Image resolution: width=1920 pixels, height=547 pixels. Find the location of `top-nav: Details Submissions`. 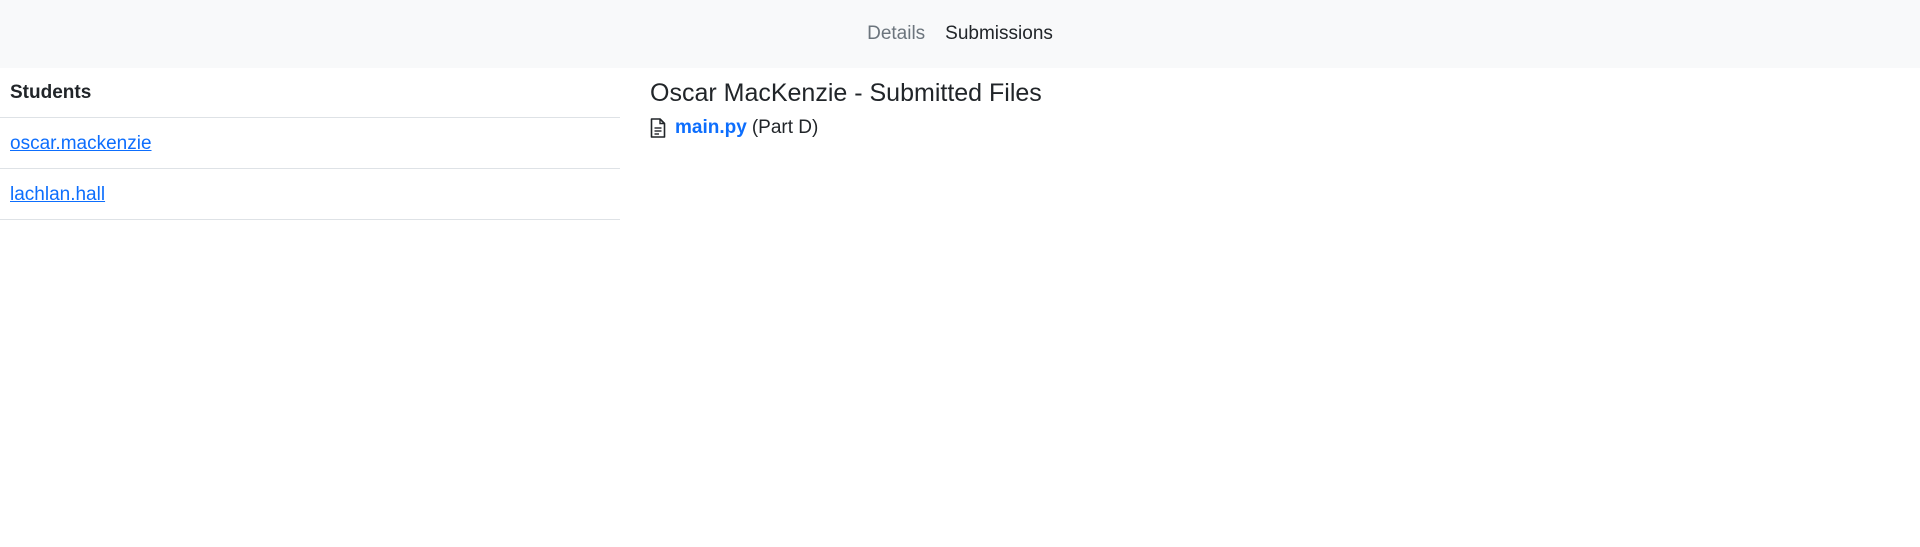

top-nav: Details Submissions is located at coordinates (960, 34).